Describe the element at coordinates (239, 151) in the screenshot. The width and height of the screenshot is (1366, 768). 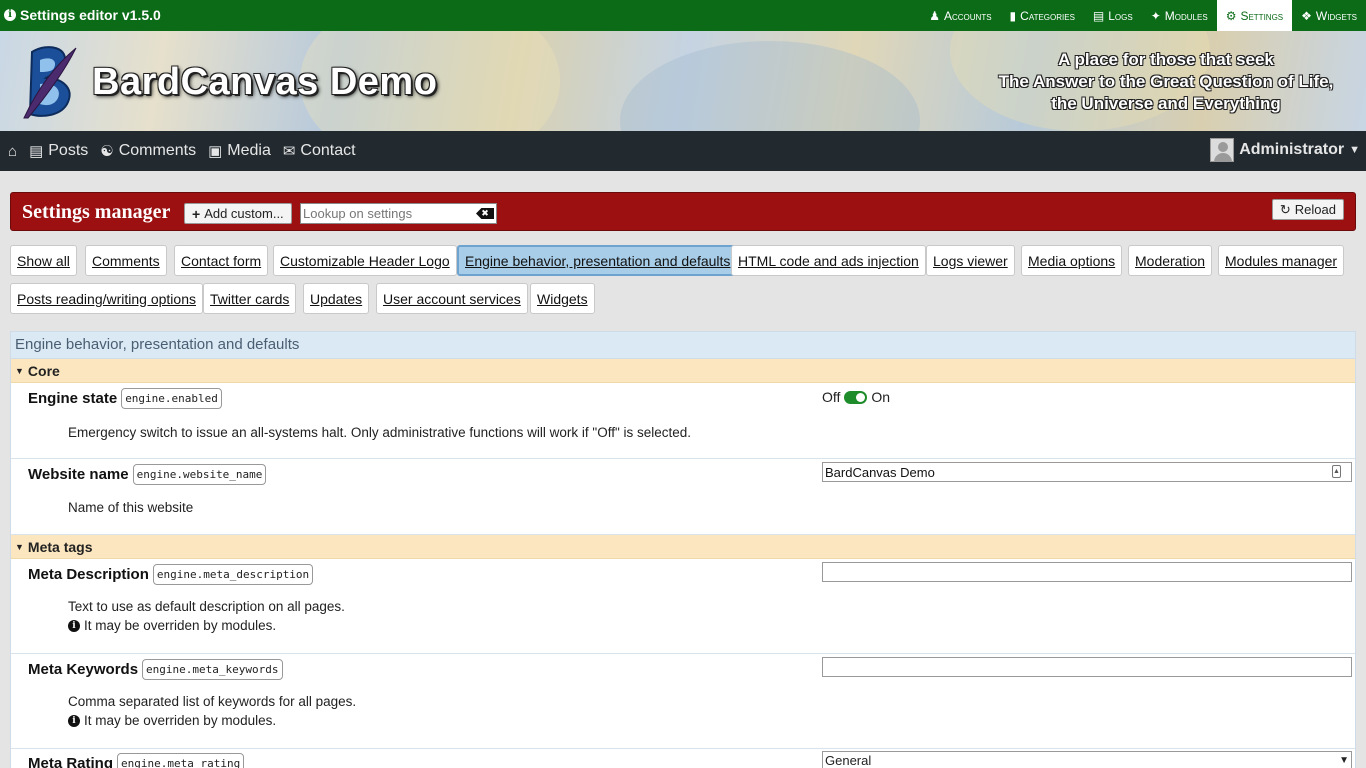
I see `nav-media: ▣ Media` at that location.